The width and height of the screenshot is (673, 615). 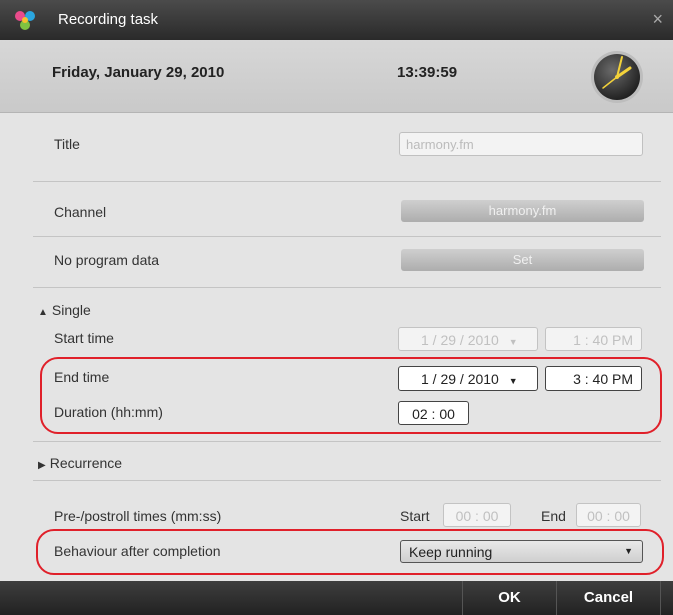 I want to click on dialog-footer: OK Cancel, so click(x=336, y=598).